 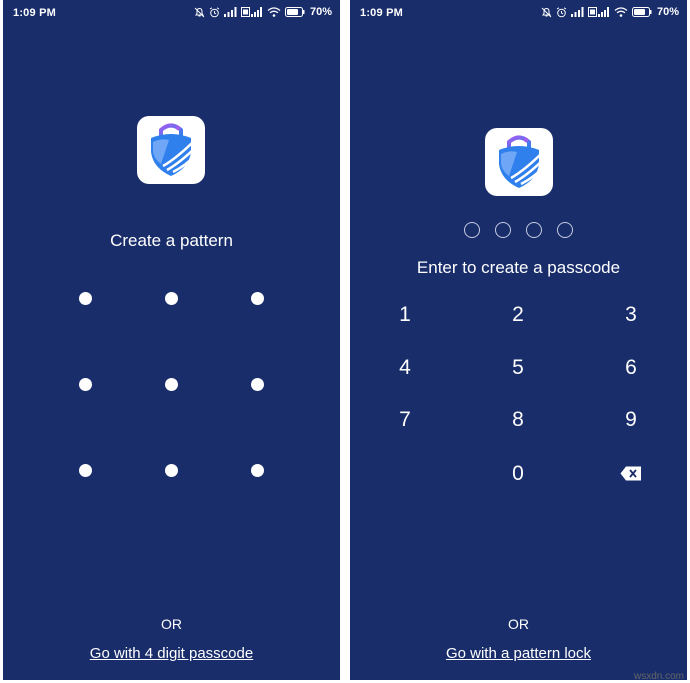 What do you see at coordinates (405, 368) in the screenshot?
I see `key-4: 4` at bounding box center [405, 368].